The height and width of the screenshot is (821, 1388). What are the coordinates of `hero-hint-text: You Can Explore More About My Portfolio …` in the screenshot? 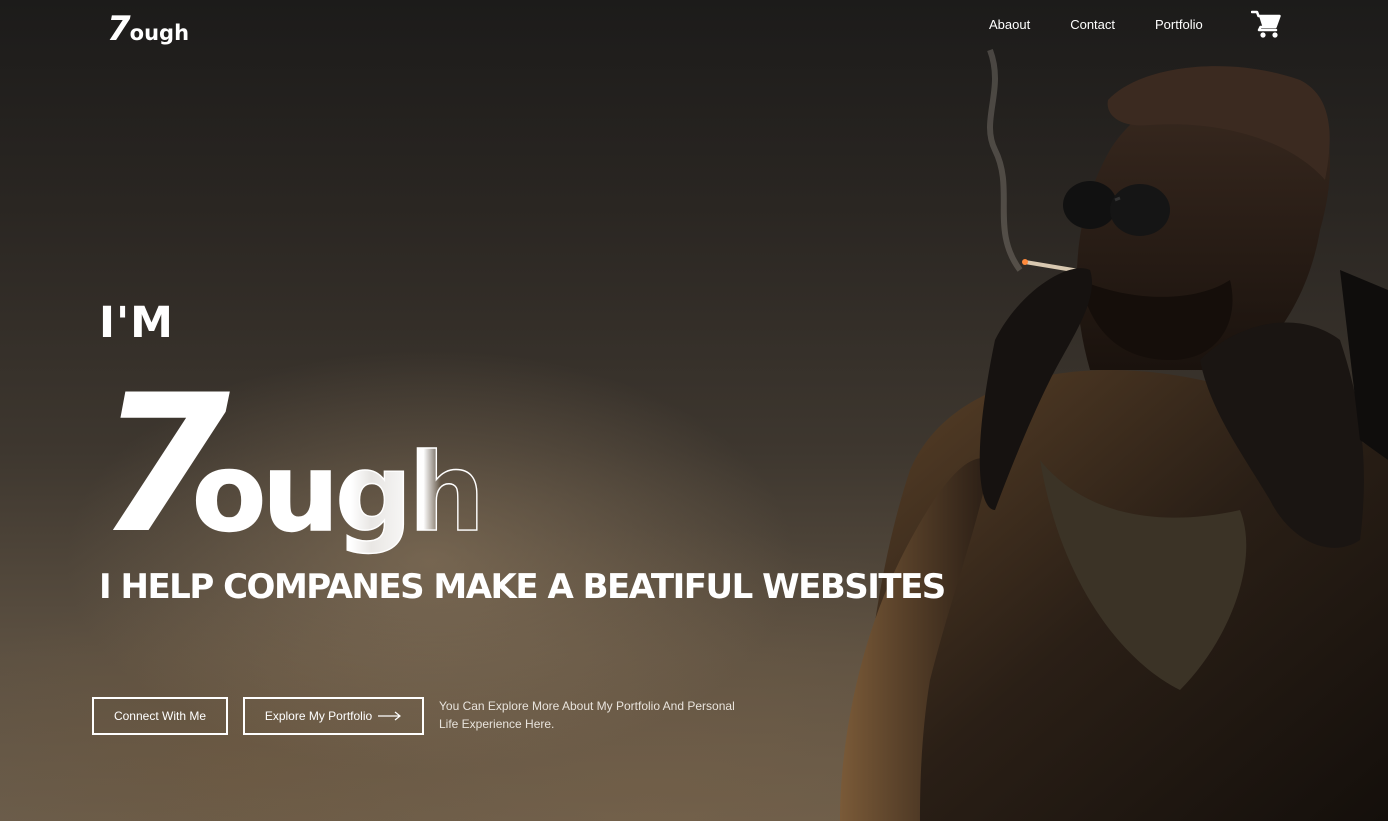 It's located at (587, 715).